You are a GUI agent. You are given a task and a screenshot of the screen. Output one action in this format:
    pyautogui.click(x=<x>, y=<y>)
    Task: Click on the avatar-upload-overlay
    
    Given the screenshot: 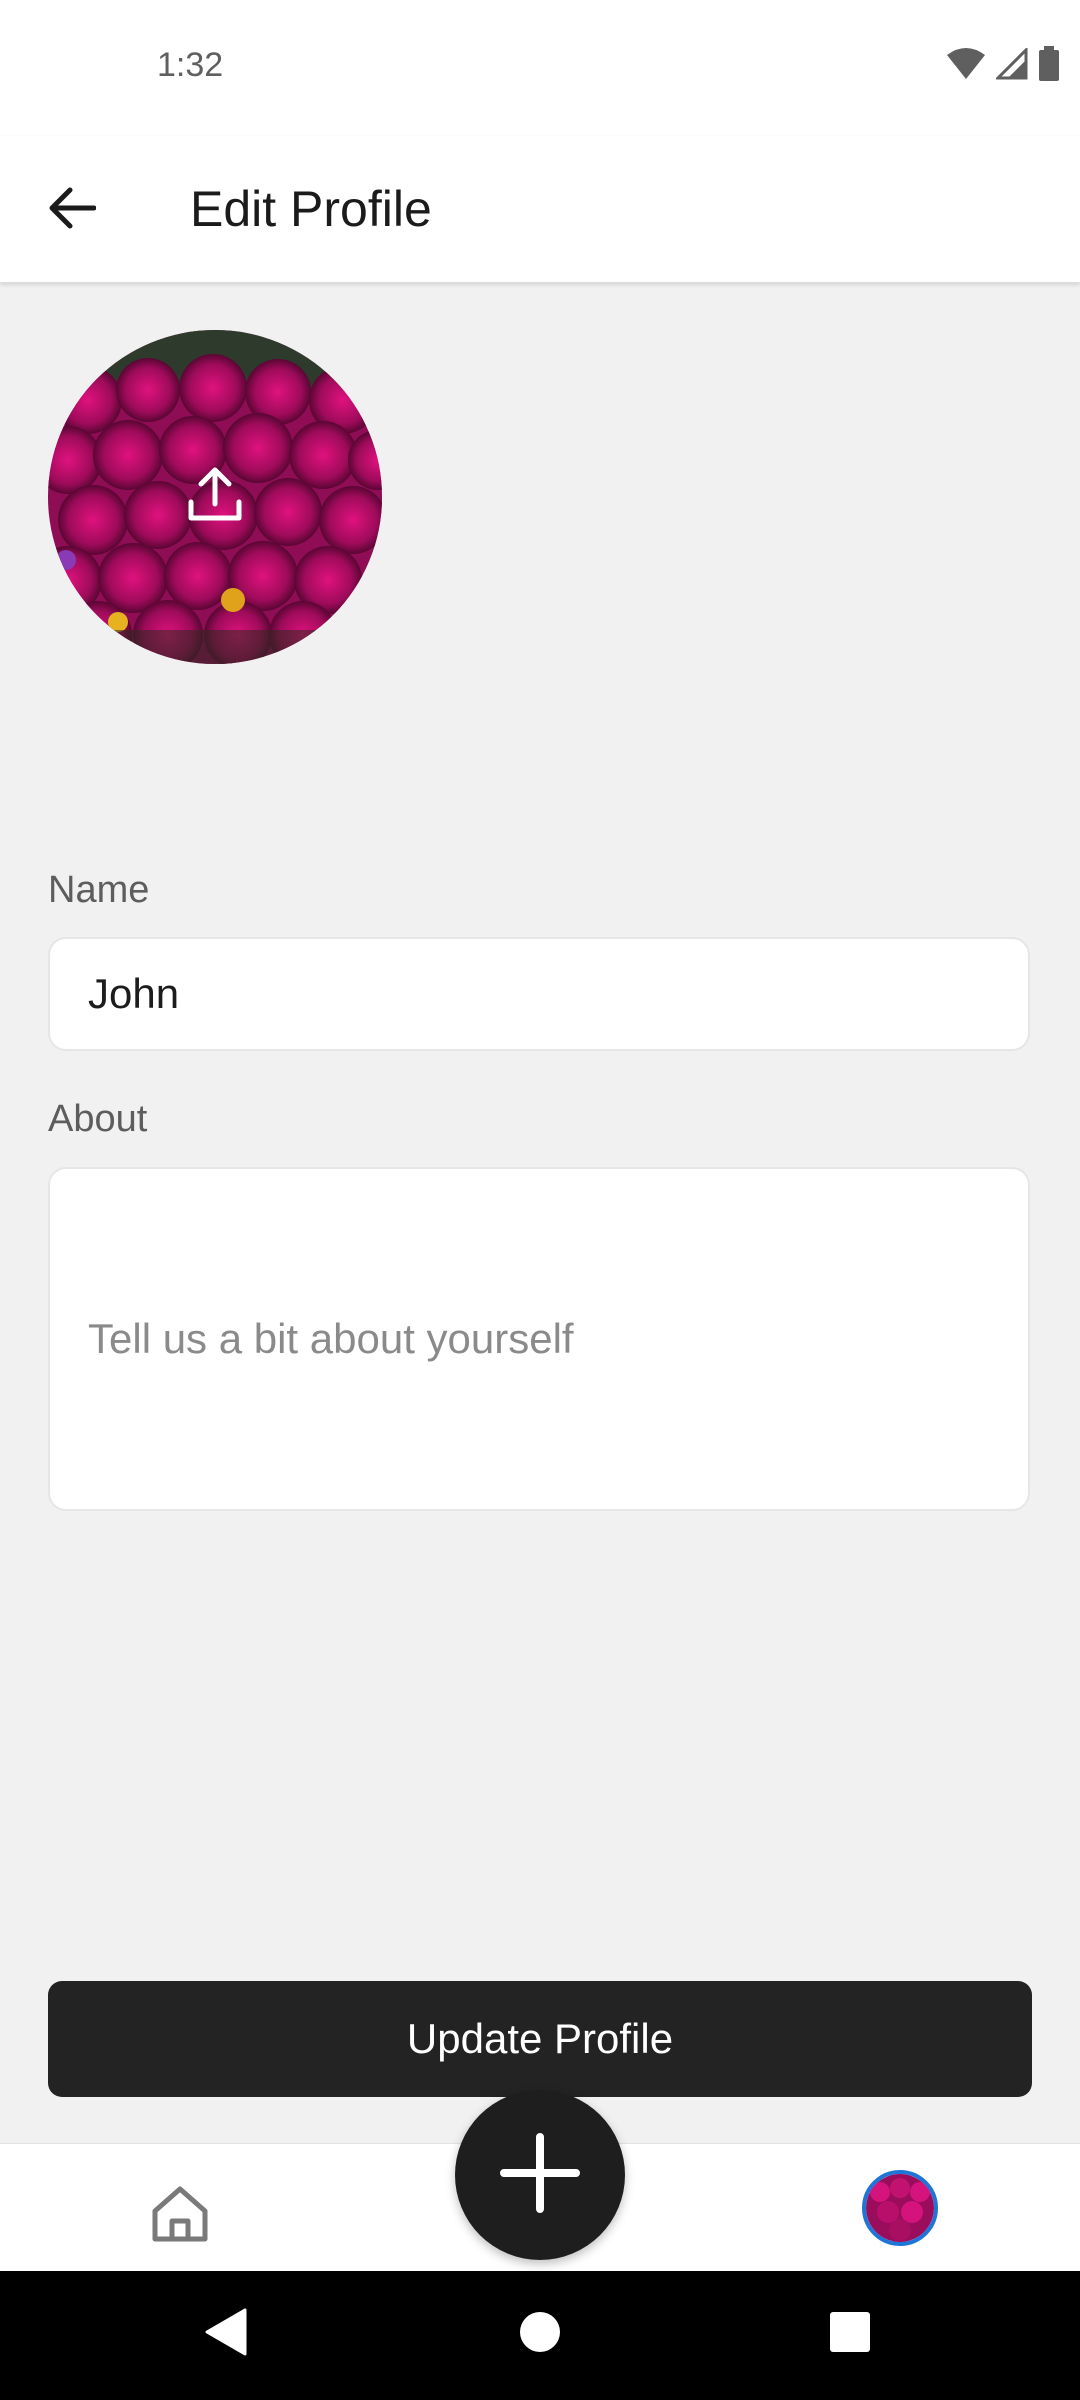 What is the action you would take?
    pyautogui.click(x=215, y=497)
    